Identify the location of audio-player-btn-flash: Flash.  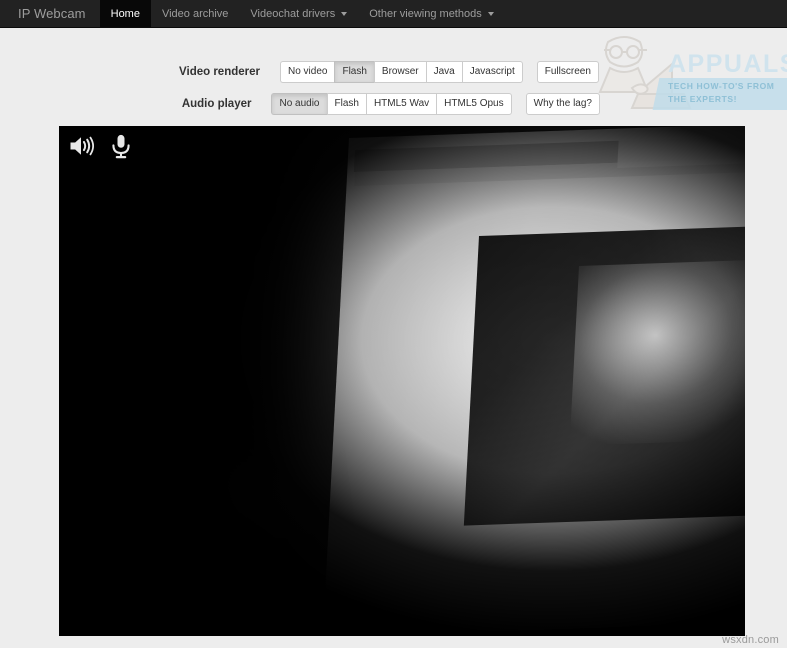
(346, 104).